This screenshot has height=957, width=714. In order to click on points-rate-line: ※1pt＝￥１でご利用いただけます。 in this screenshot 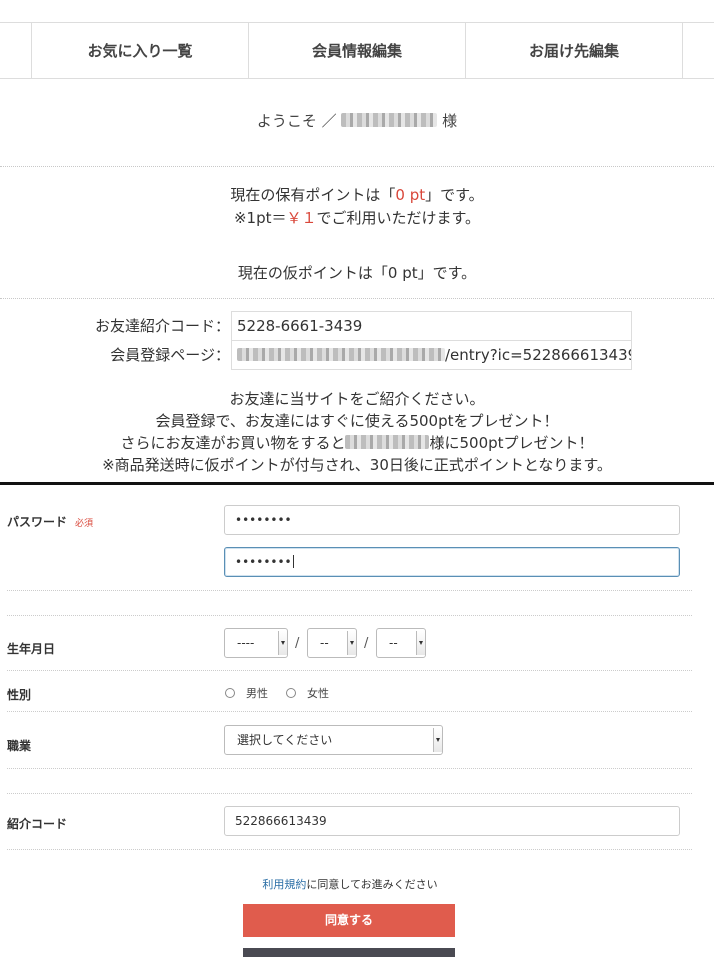, I will do `click(357, 217)`.